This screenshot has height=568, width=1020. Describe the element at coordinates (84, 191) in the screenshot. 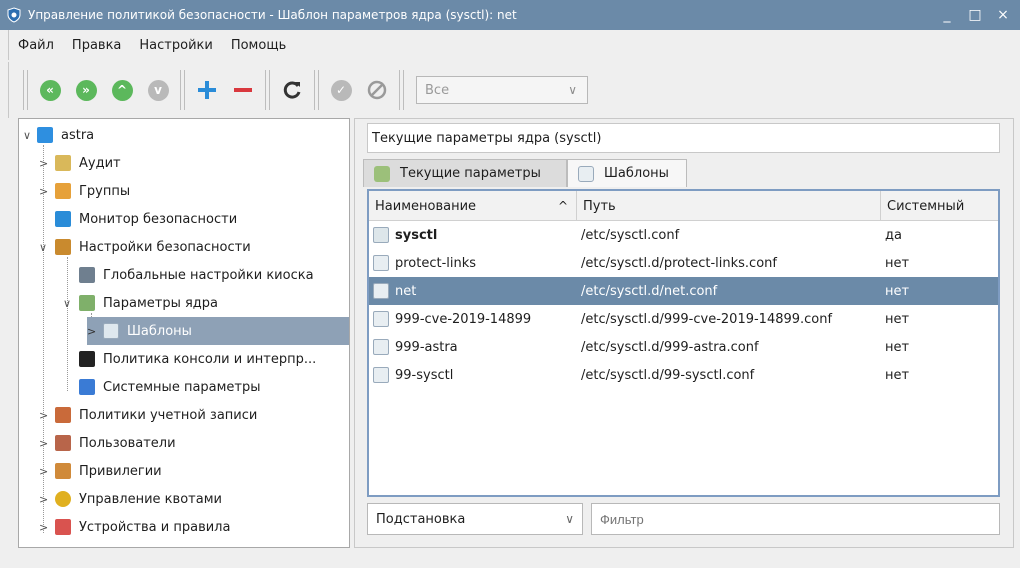

I see `tree-item-groups: > Группы` at that location.